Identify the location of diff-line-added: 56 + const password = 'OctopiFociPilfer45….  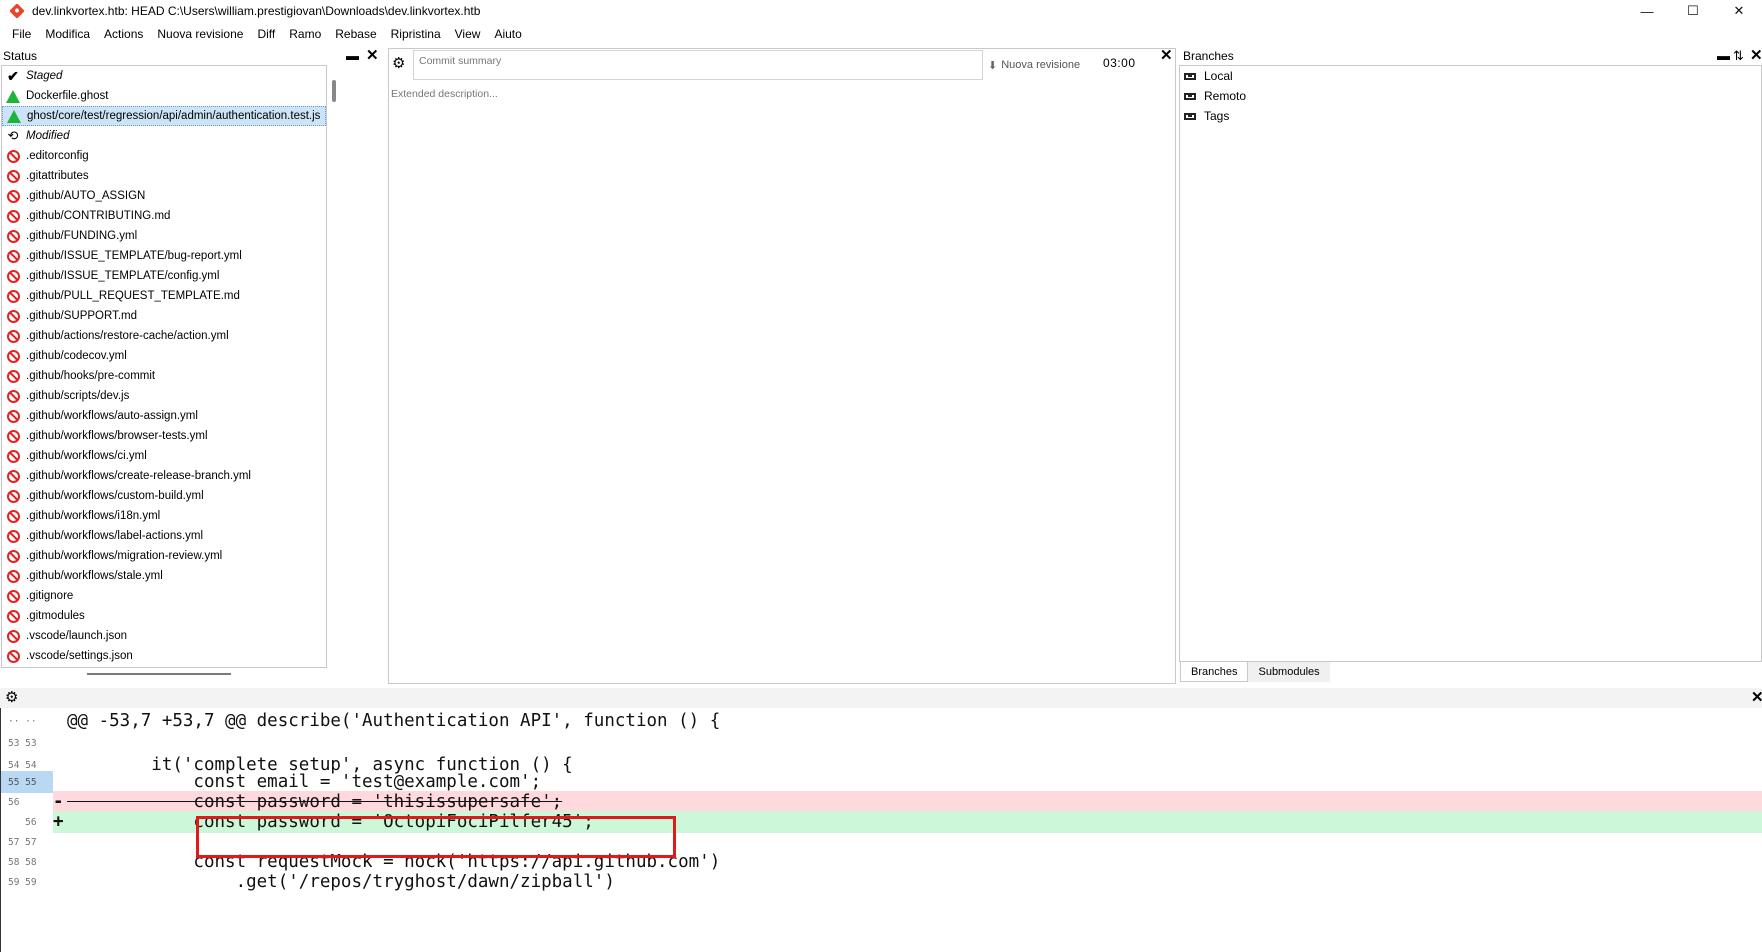
(881, 822).